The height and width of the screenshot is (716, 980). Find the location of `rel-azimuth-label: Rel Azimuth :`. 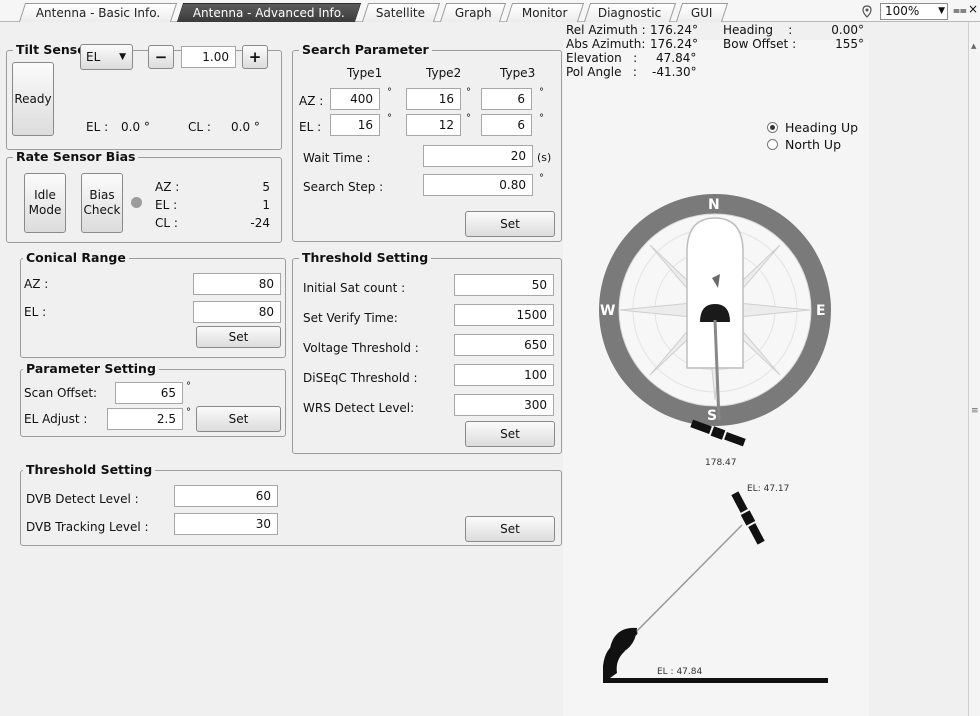

rel-azimuth-label: Rel Azimuth : is located at coordinates (606, 30).